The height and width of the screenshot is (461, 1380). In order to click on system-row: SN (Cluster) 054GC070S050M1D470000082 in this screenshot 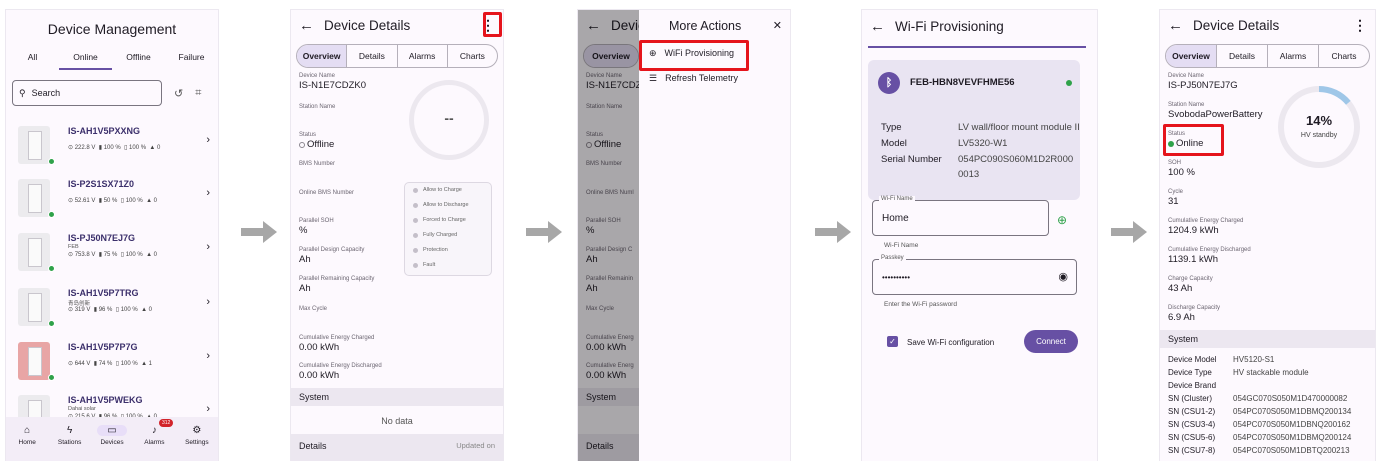, I will do `click(1258, 398)`.